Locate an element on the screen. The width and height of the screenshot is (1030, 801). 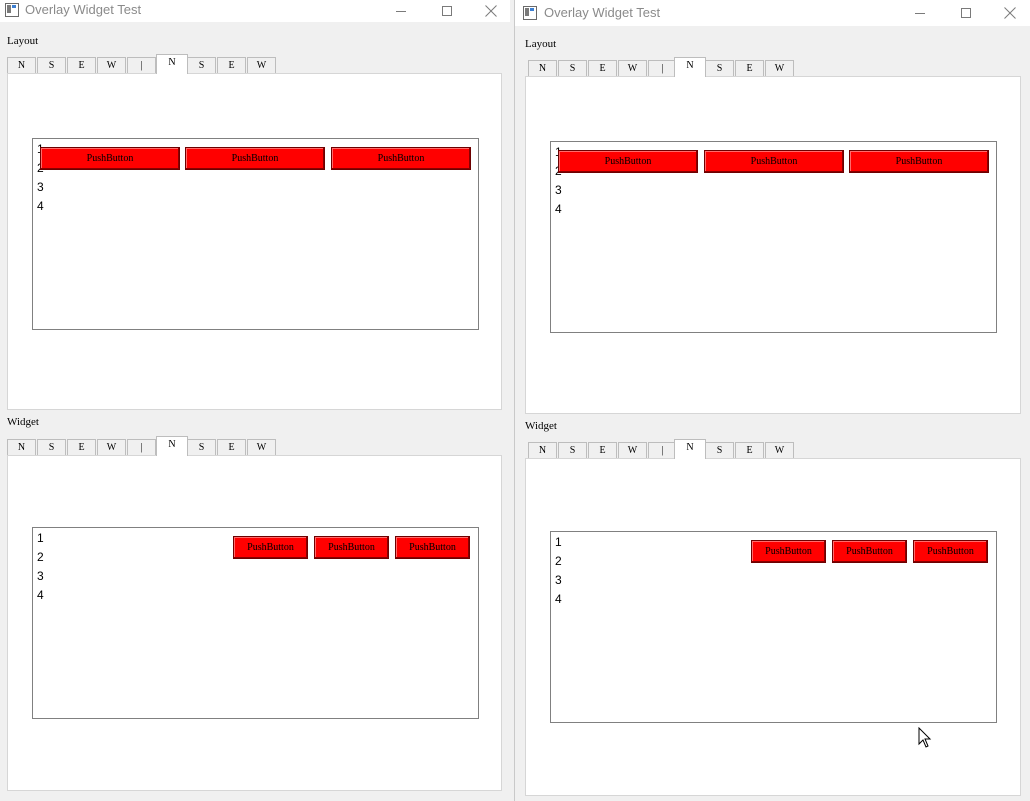
mouse-cursor-icon is located at coordinates (925, 737).